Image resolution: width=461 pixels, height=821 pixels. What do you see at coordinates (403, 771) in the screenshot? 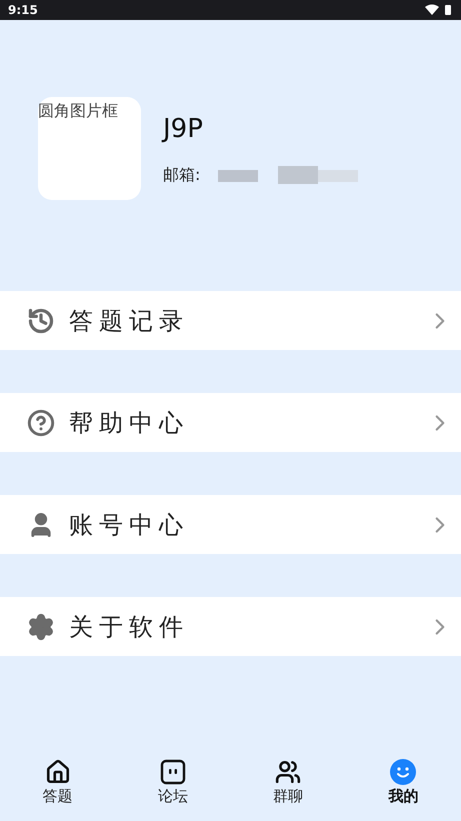
I see `smiley-icon` at bounding box center [403, 771].